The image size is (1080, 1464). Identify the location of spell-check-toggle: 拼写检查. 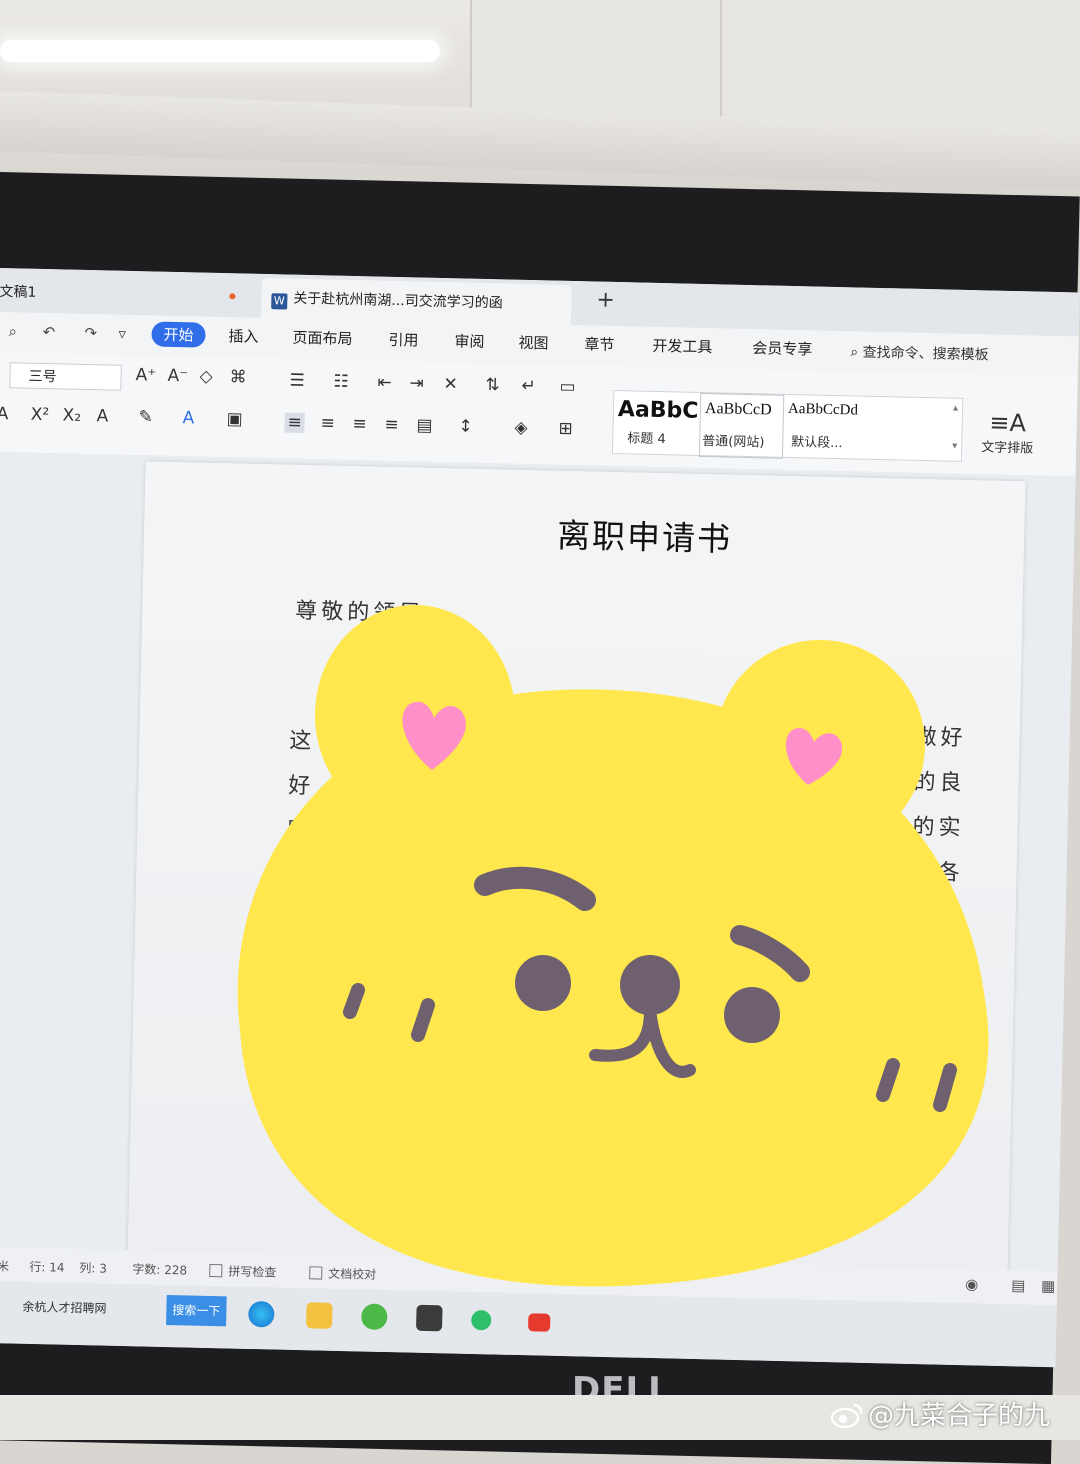
(242, 1271).